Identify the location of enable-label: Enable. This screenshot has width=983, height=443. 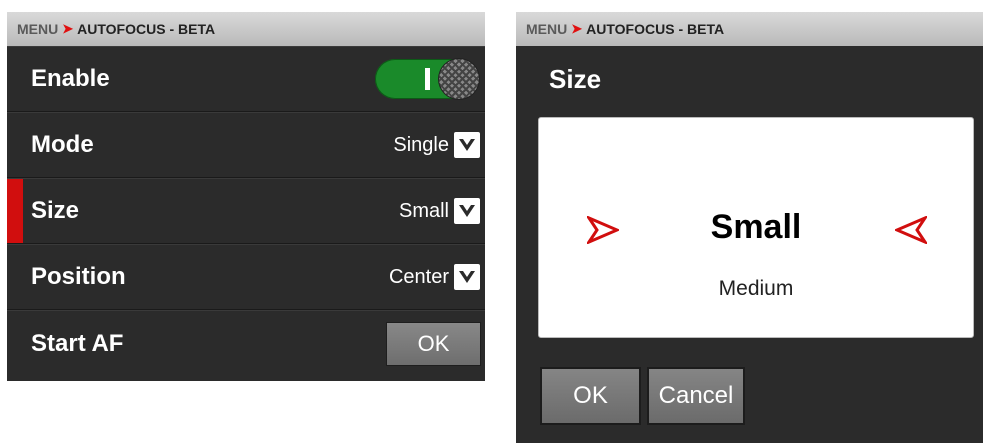
(70, 78).